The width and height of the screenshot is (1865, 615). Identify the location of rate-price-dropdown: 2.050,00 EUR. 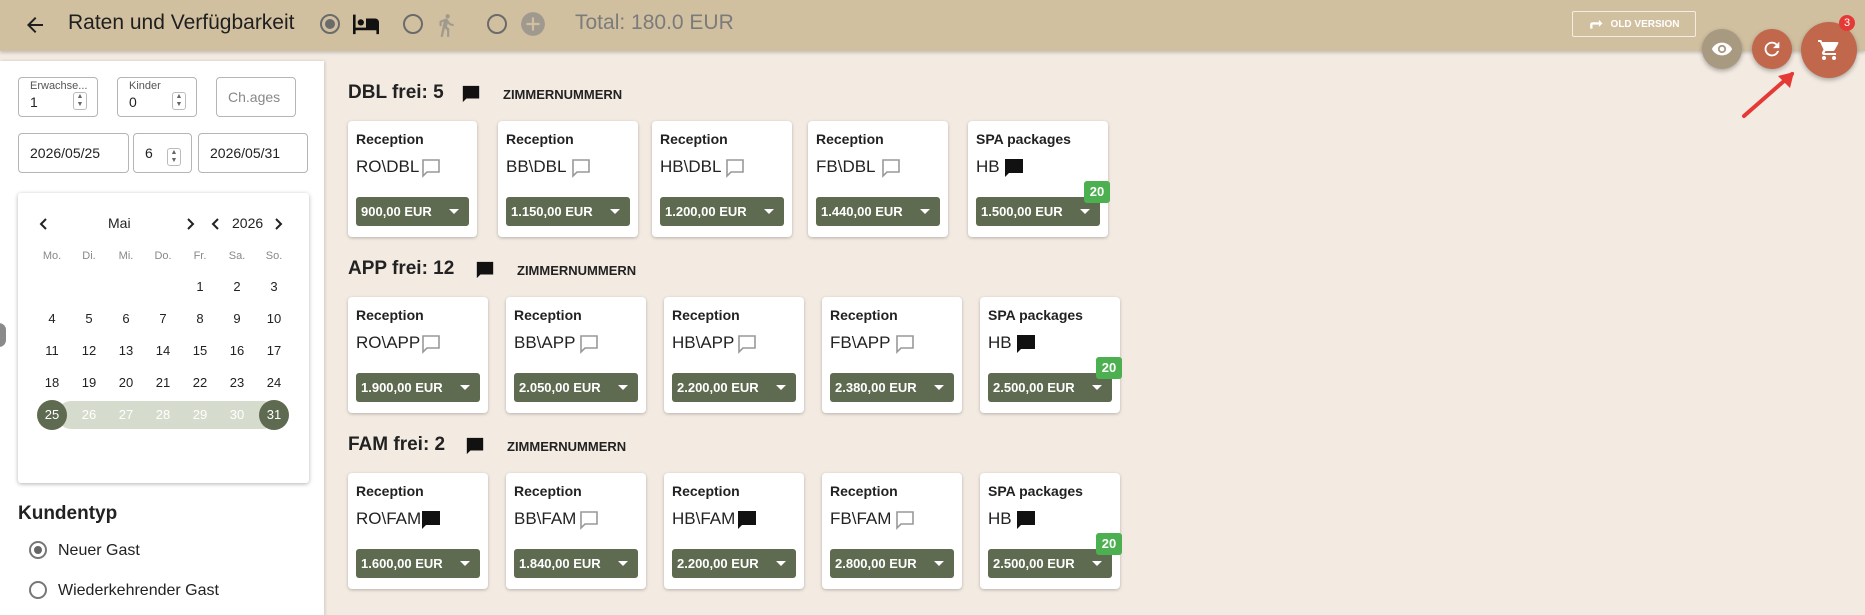
(576, 387).